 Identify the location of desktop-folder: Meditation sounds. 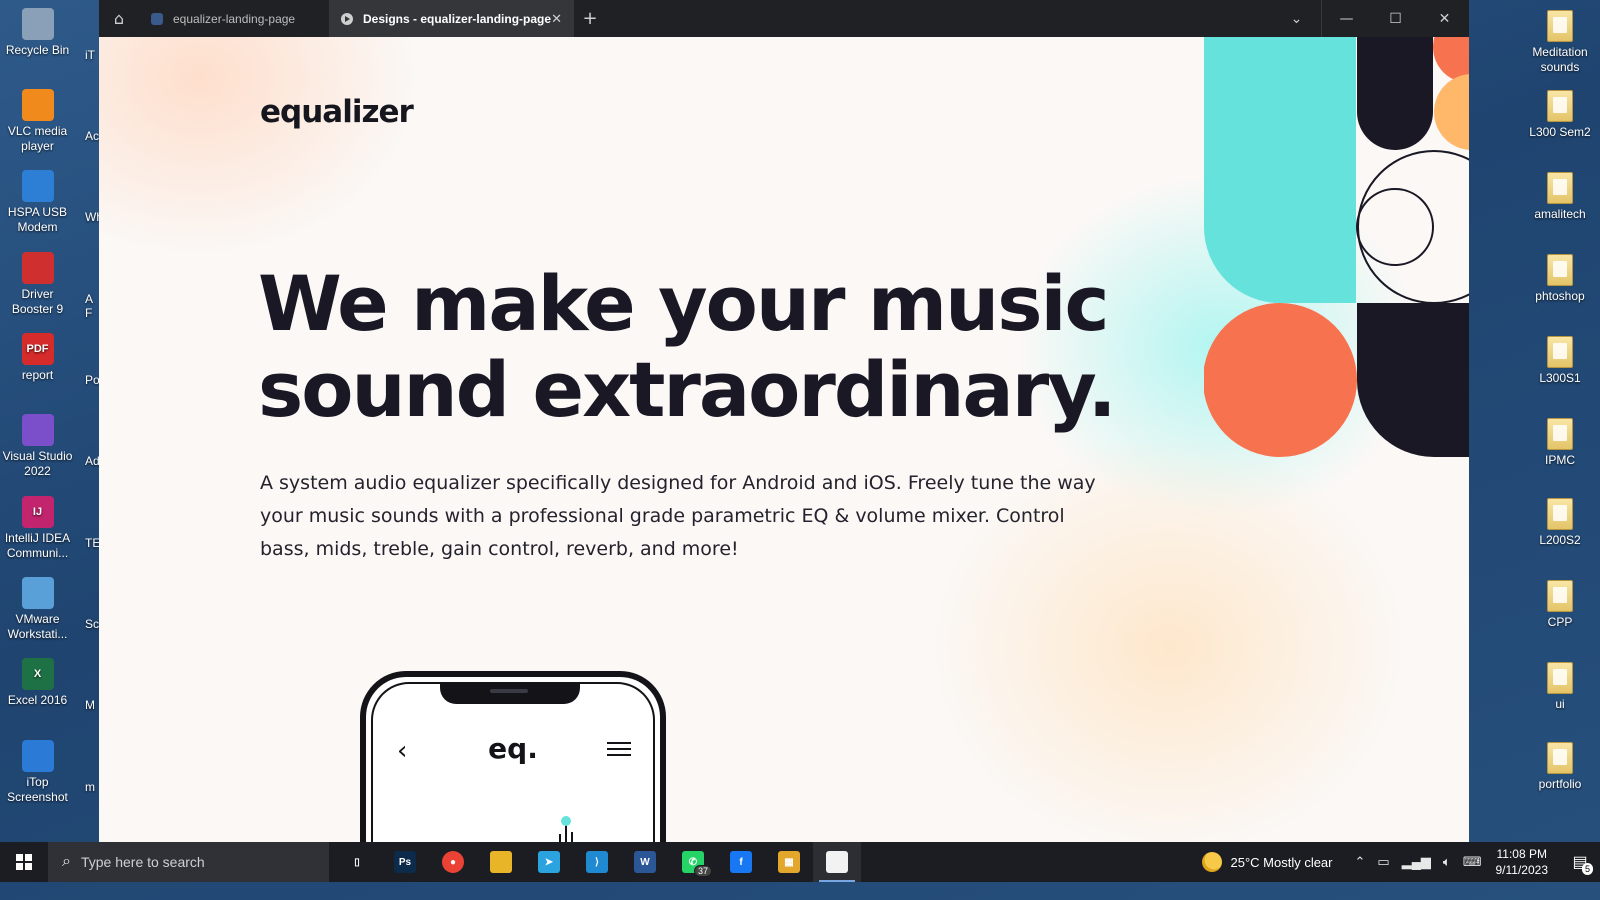
(1560, 42).